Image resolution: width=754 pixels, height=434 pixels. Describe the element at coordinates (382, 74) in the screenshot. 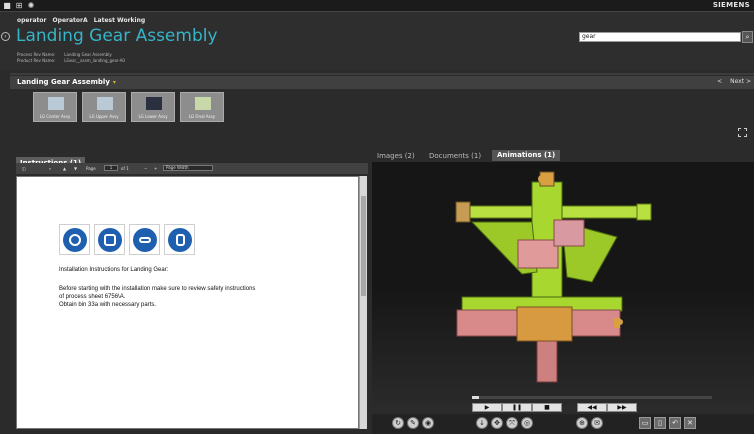

I see `divider` at that location.